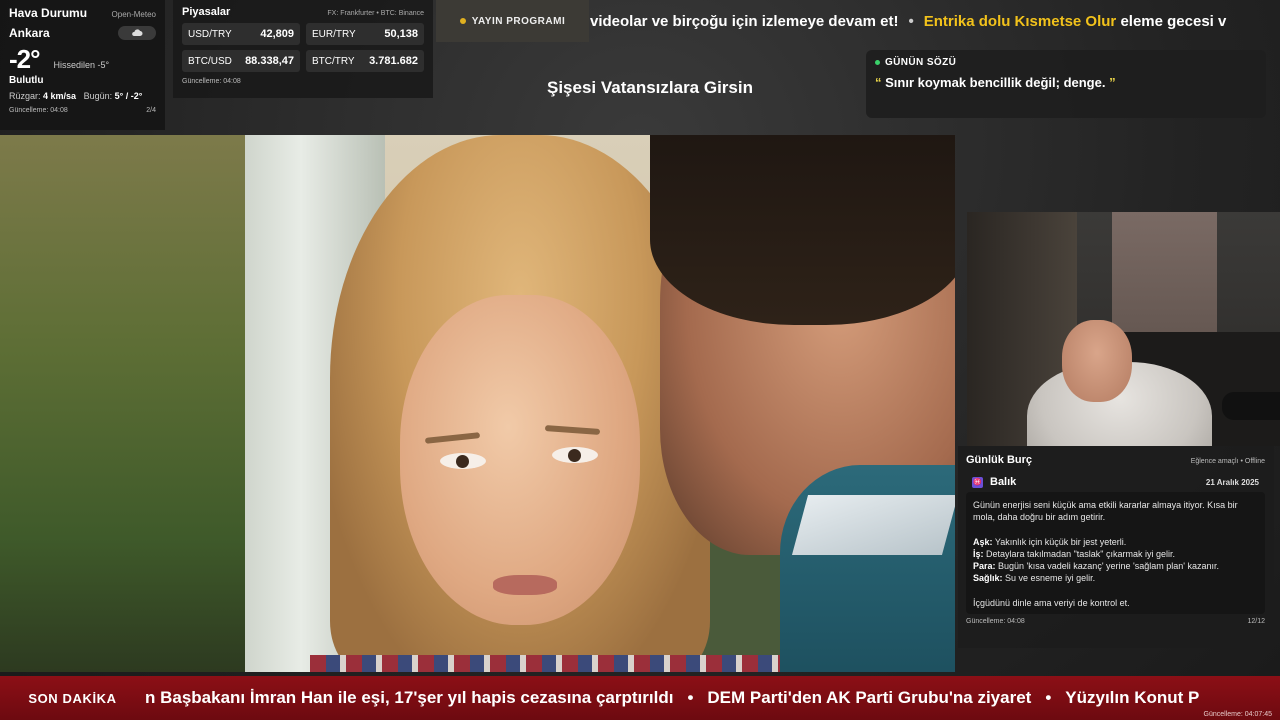  What do you see at coordinates (1020, 21) in the screenshot?
I see `ticker-highlight: Entrika dolu Kısmetse Olur` at bounding box center [1020, 21].